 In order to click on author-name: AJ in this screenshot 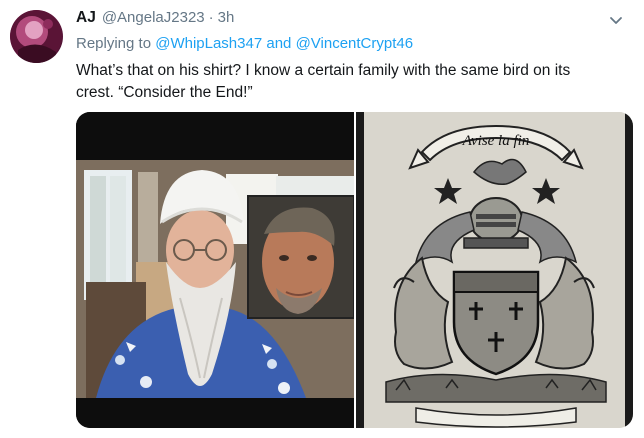, I will do `click(86, 18)`.